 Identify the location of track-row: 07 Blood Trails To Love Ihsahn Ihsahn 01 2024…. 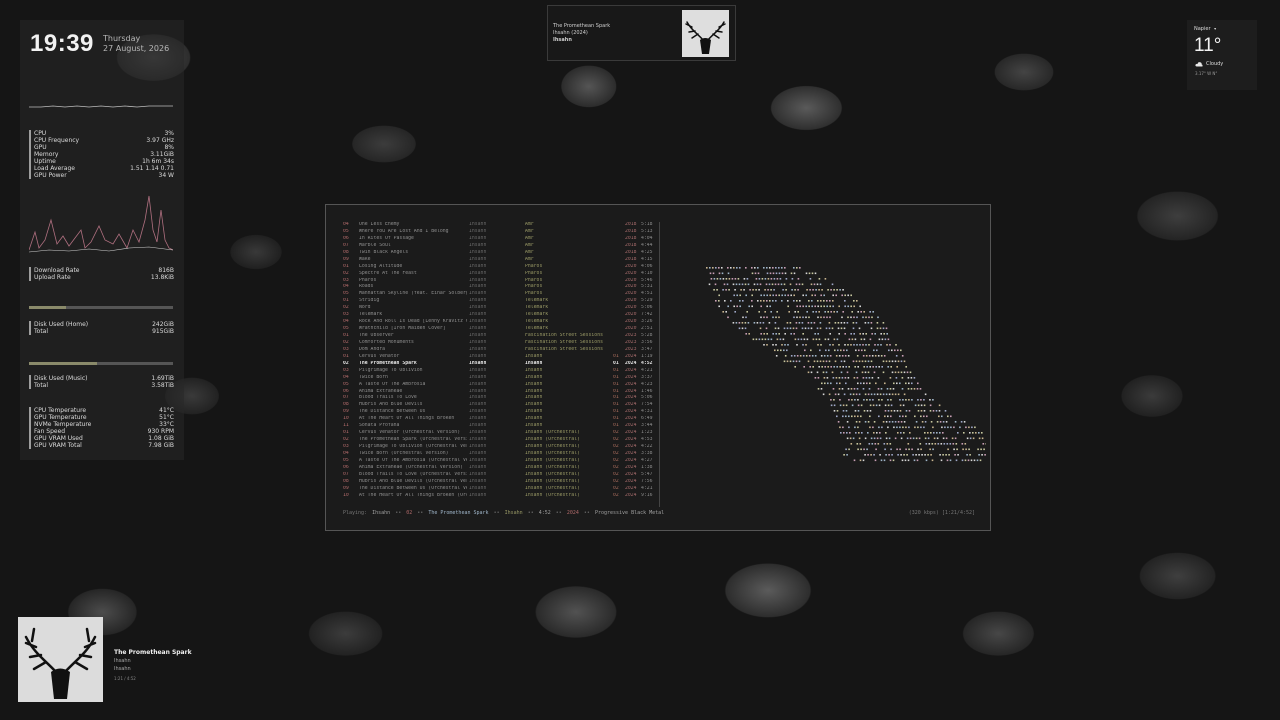
(498, 398).